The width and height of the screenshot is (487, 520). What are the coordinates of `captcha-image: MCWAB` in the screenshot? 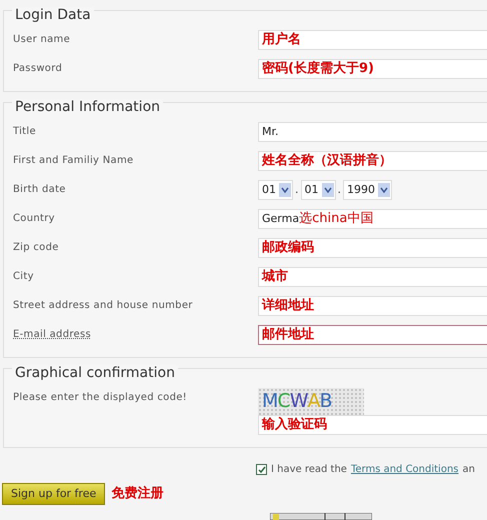 It's located at (311, 401).